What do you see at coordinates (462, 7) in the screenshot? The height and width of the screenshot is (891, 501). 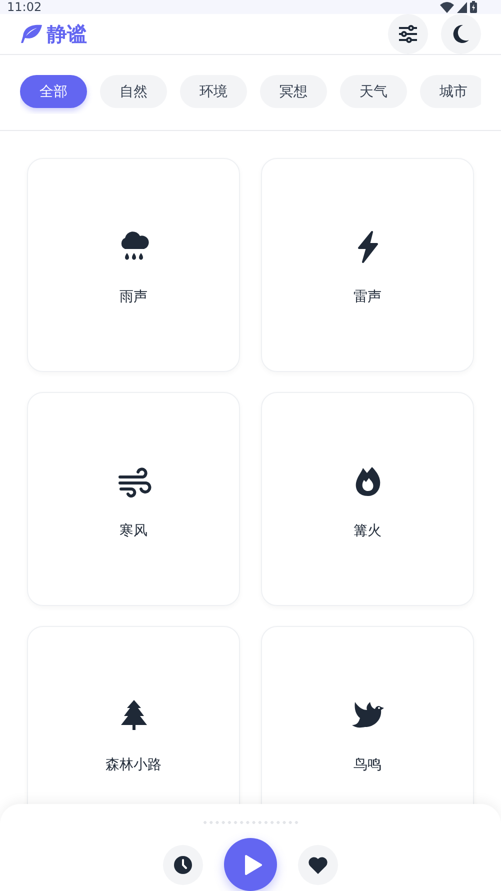 I see `signal-icon` at bounding box center [462, 7].